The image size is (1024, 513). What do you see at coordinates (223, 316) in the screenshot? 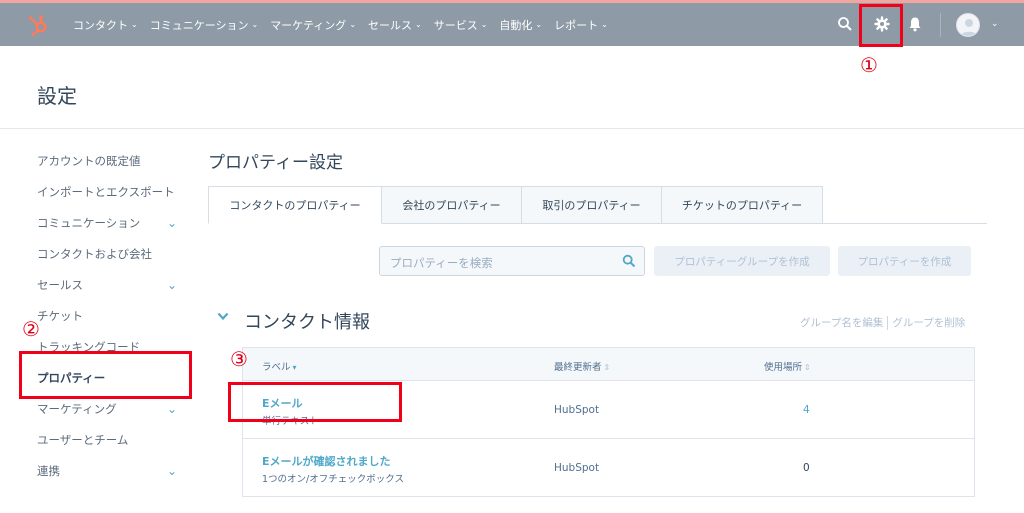
I see `collapse-chevron-icon` at bounding box center [223, 316].